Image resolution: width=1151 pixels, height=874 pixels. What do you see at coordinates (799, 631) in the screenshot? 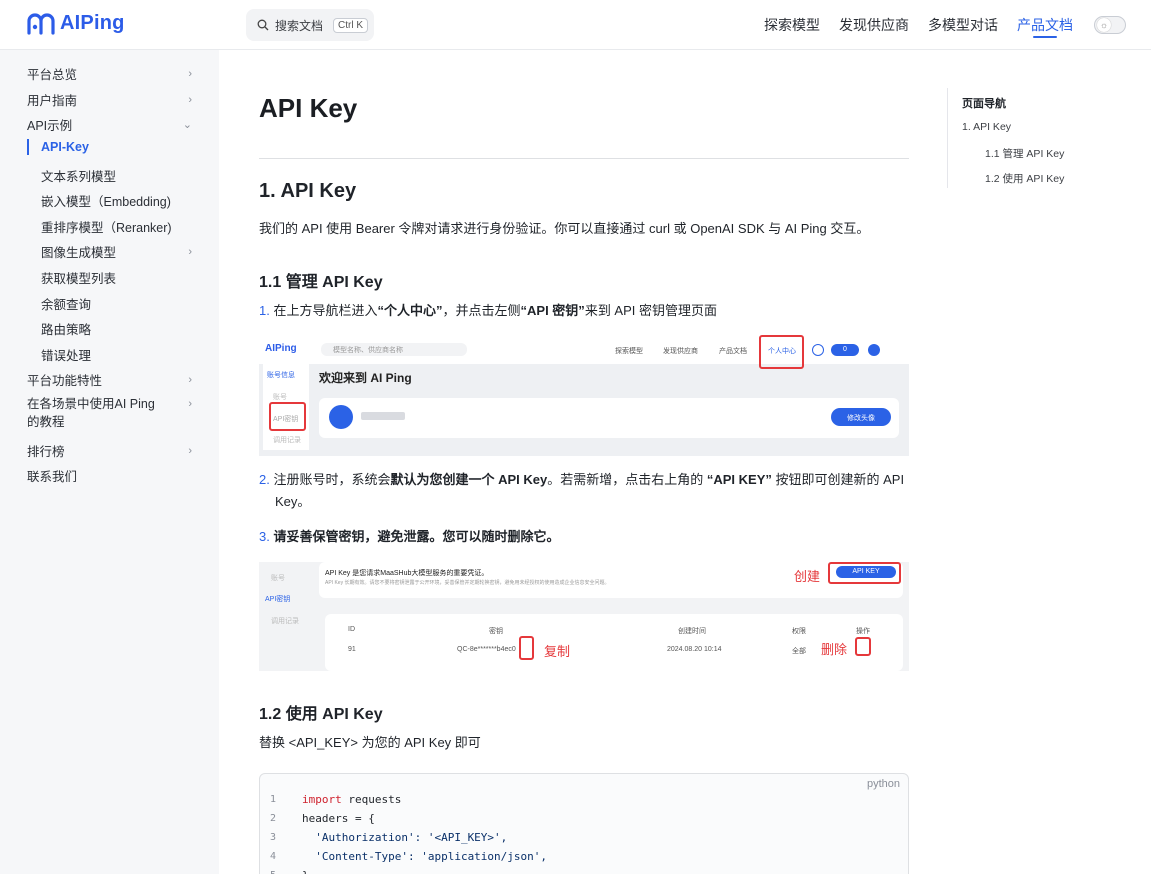
I see `mini-table-header: 权限` at bounding box center [799, 631].